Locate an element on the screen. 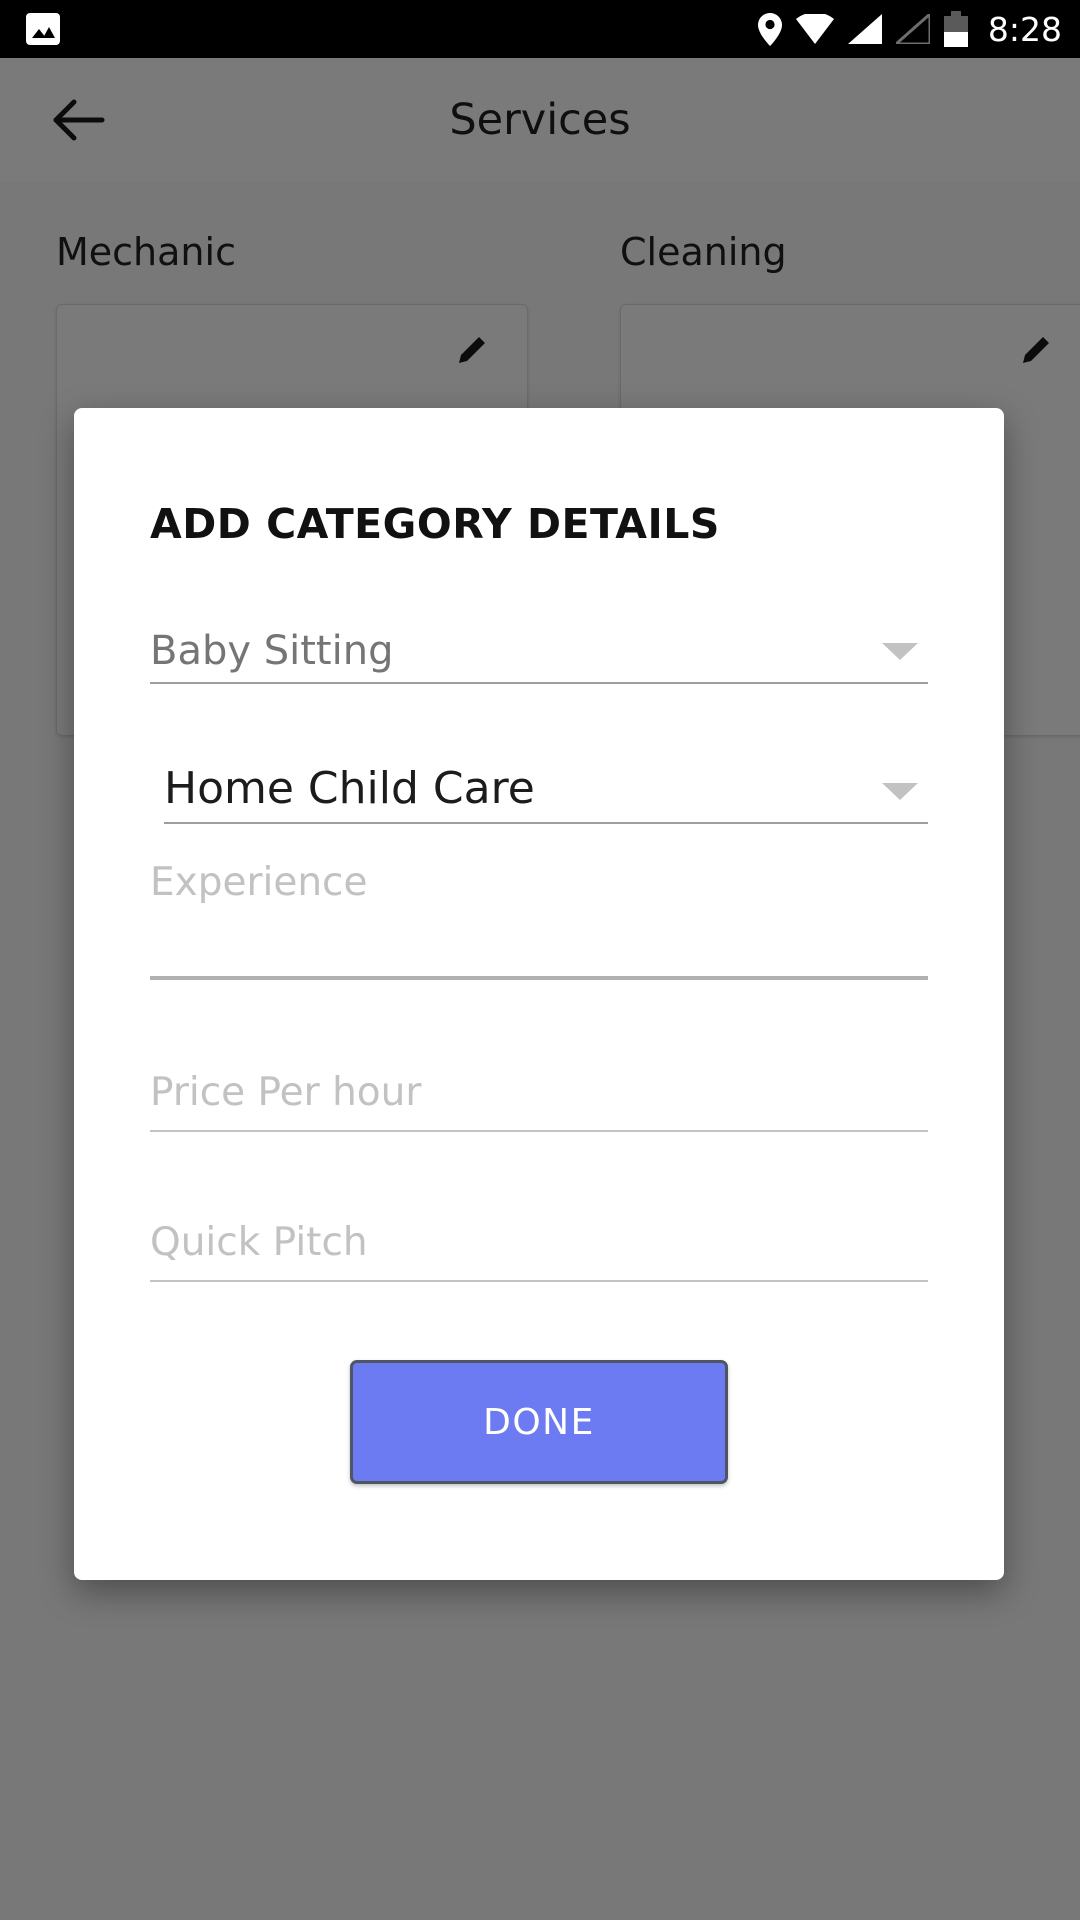  dialog-title: ADD CATEGORY DETAILS is located at coordinates (435, 524).